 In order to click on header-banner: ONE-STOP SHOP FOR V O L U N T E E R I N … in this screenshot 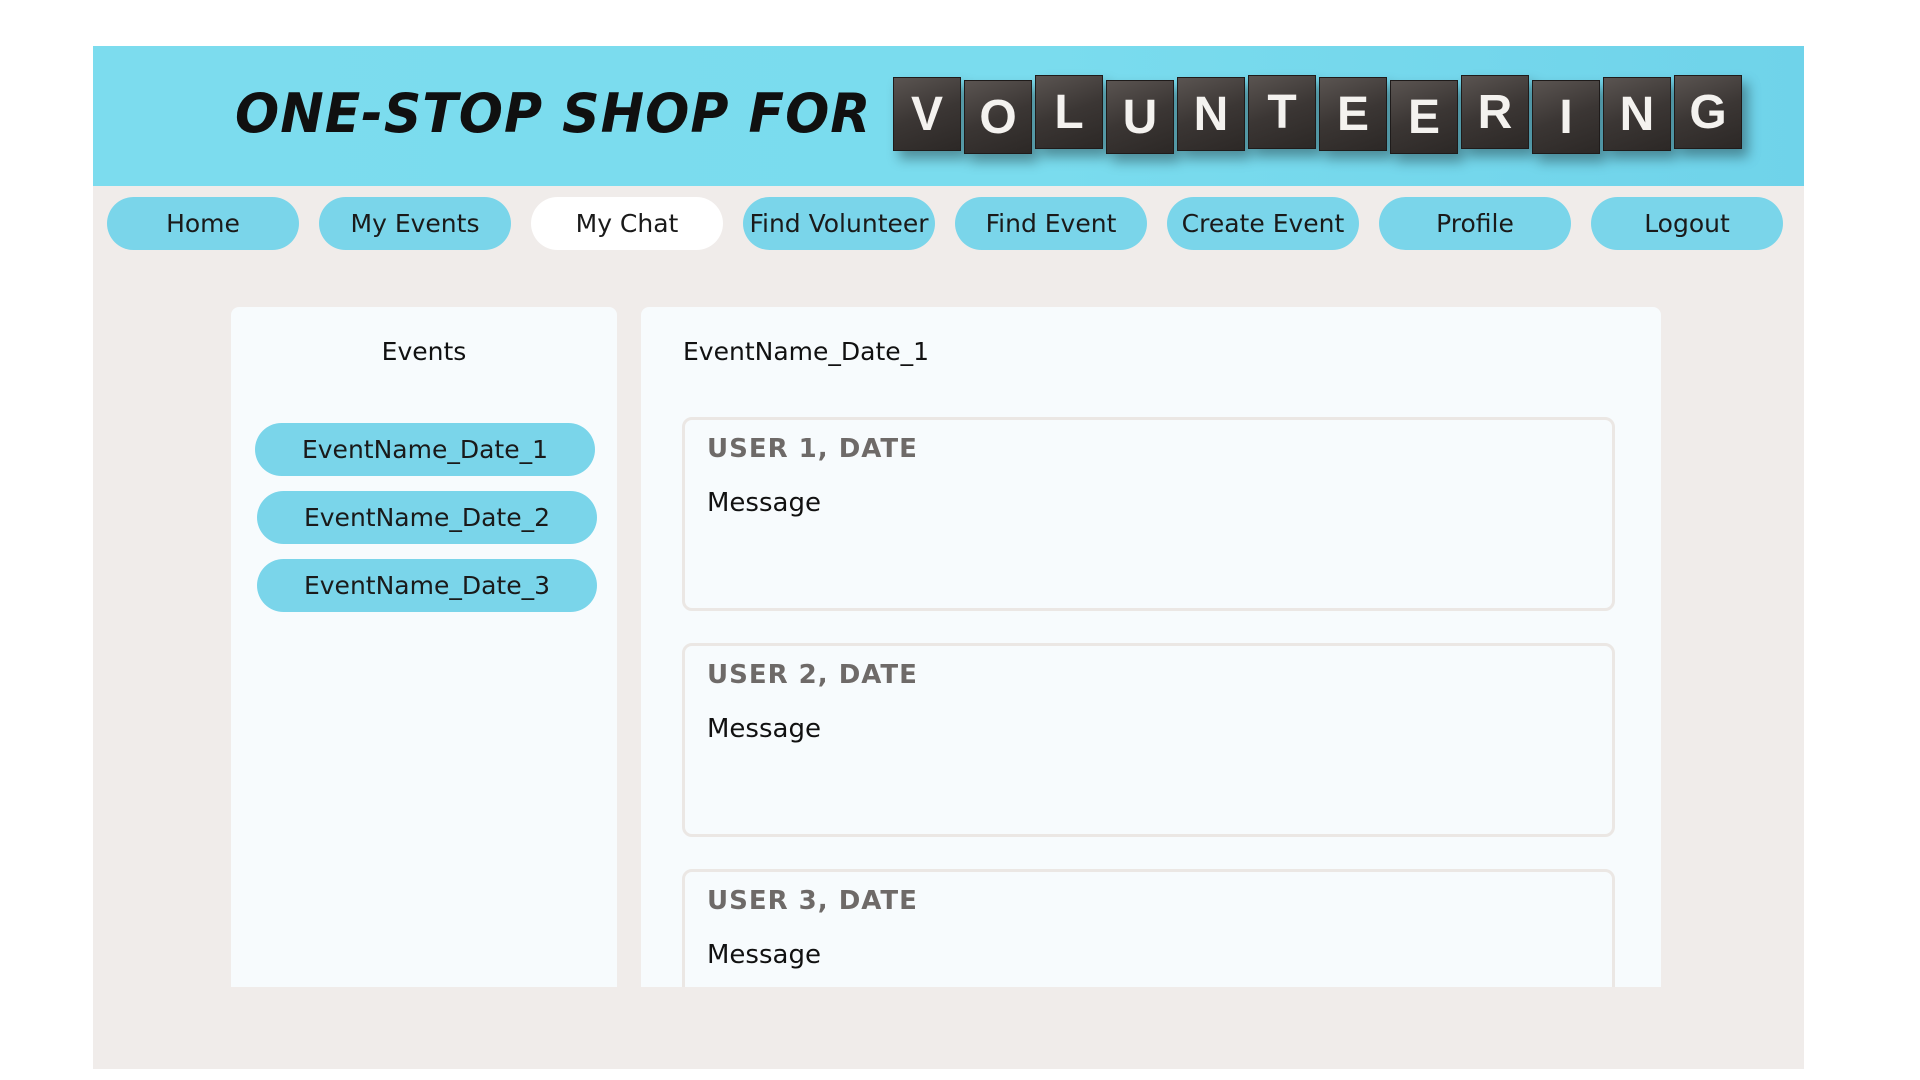, I will do `click(948, 116)`.